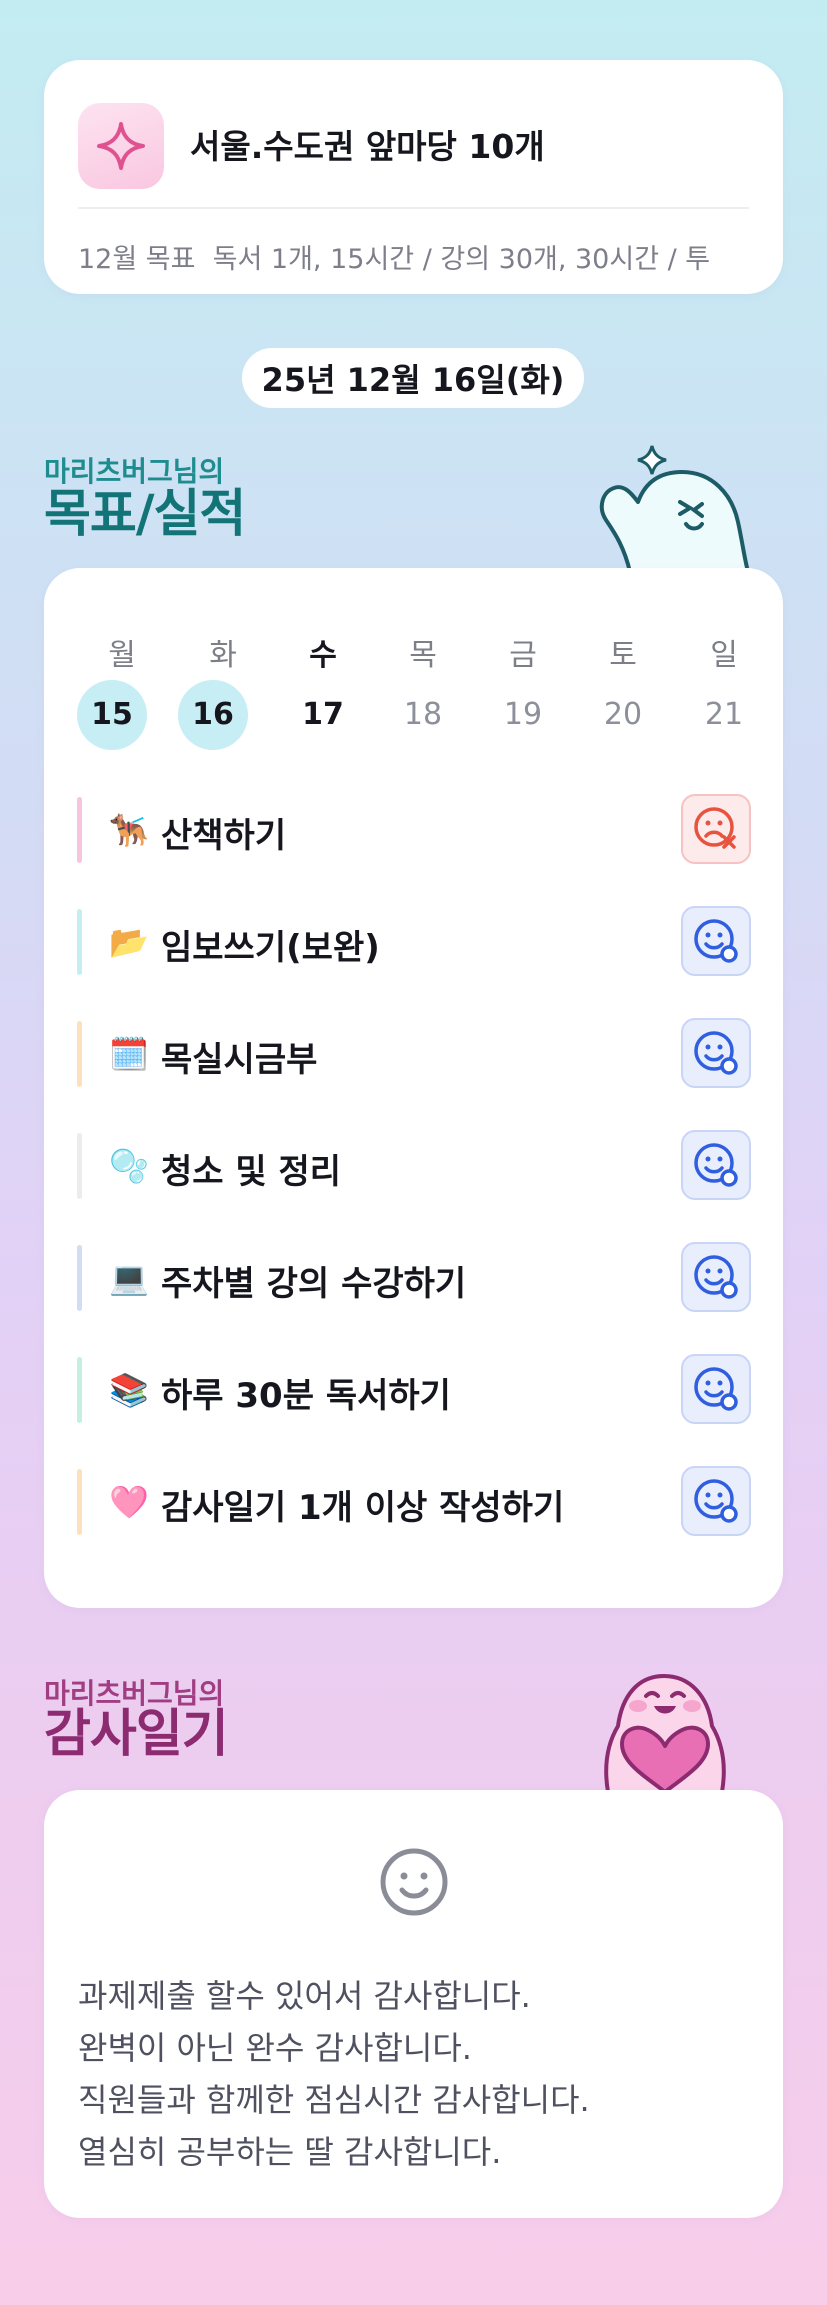 The height and width of the screenshot is (2305, 827). What do you see at coordinates (724, 655) in the screenshot?
I see `weekday-label: 일` at bounding box center [724, 655].